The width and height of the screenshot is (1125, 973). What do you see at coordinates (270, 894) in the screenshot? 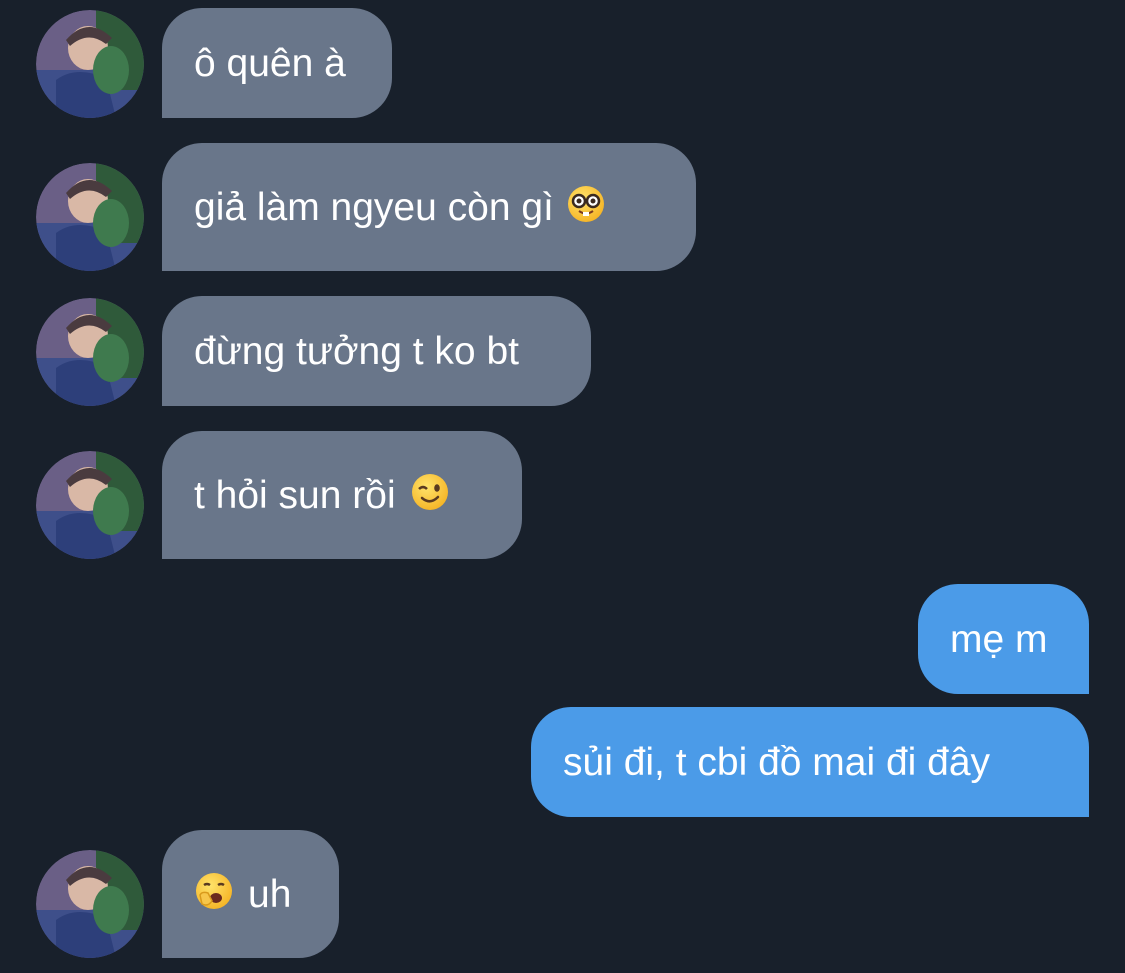
I see `message-text: uh` at bounding box center [270, 894].